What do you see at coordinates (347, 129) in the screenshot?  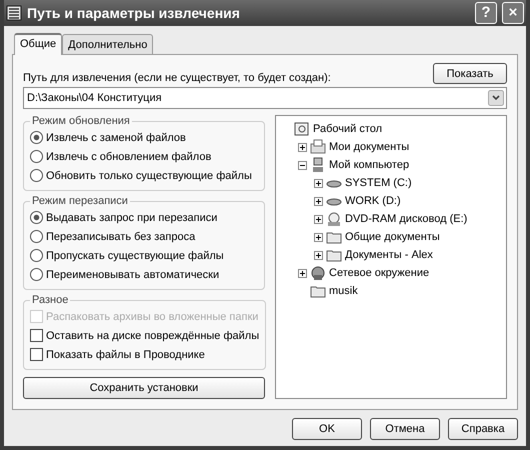 I see `tree-item: Рабочий стол` at bounding box center [347, 129].